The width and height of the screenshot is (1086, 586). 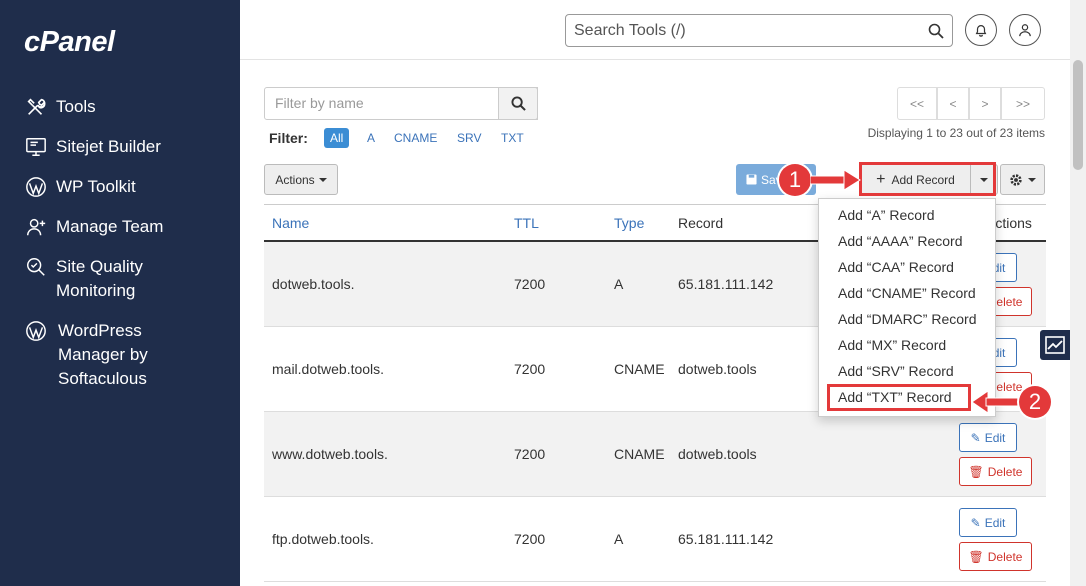 I want to click on step-2-arrow, so click(x=995, y=402).